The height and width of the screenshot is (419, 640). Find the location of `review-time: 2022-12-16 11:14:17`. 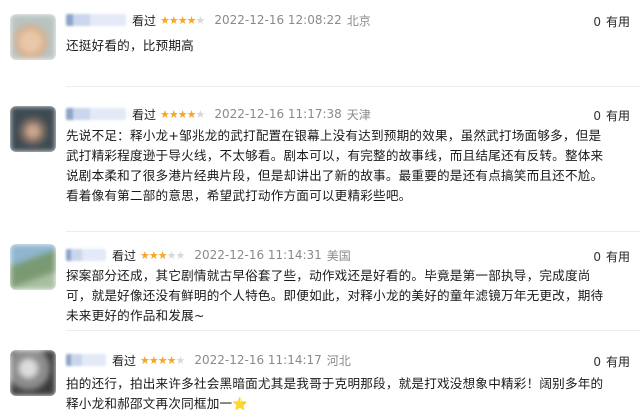

review-time: 2022-12-16 11:14:17 is located at coordinates (258, 360).